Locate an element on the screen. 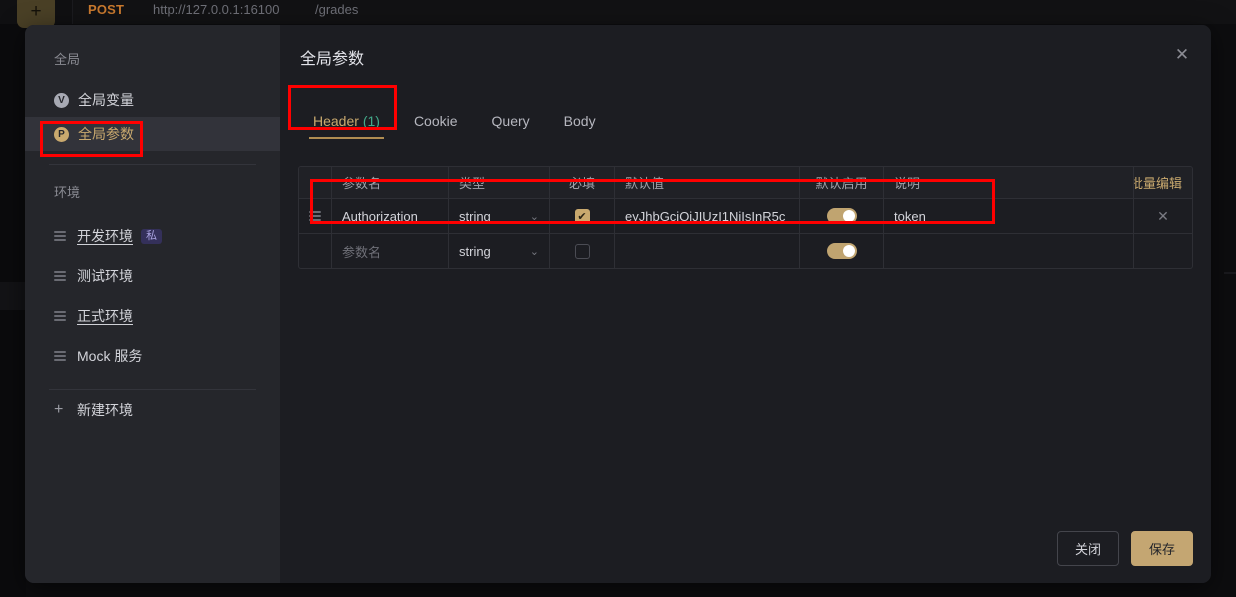 The height and width of the screenshot is (597, 1236). param-name-input: Authorization is located at coordinates (390, 216).